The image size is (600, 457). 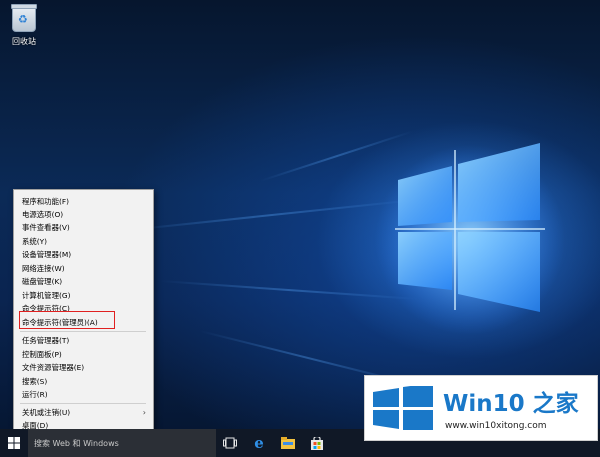 What do you see at coordinates (484, 404) in the screenshot?
I see `watermark-title-latin: Win10` at bounding box center [484, 404].